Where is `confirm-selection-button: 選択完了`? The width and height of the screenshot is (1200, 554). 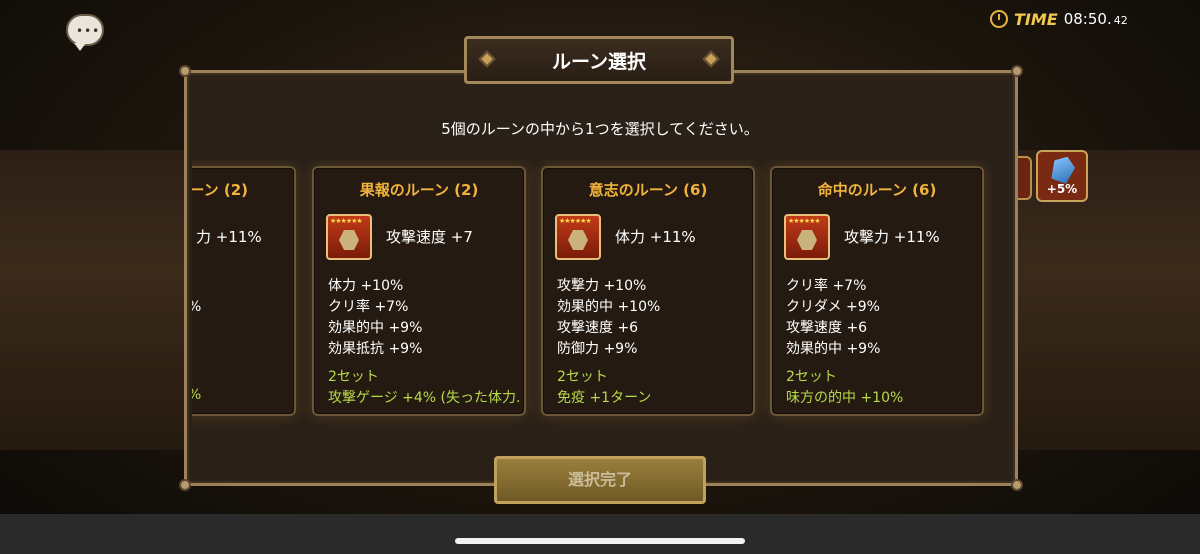 confirm-selection-button: 選択完了 is located at coordinates (600, 480).